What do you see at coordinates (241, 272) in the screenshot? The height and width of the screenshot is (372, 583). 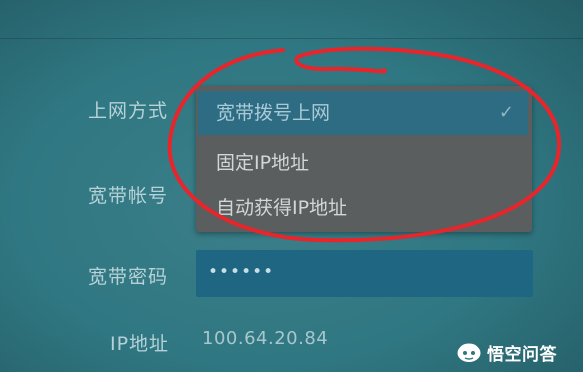 I see `password-mask: ••••••` at bounding box center [241, 272].